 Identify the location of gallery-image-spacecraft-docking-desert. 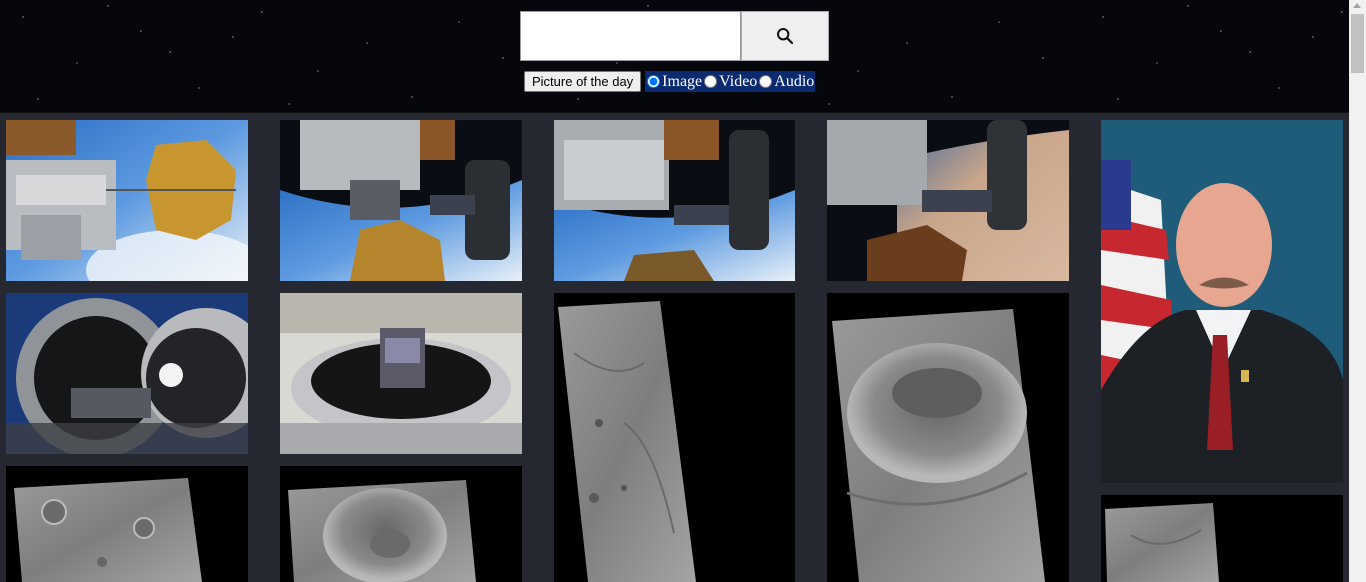
(948, 200).